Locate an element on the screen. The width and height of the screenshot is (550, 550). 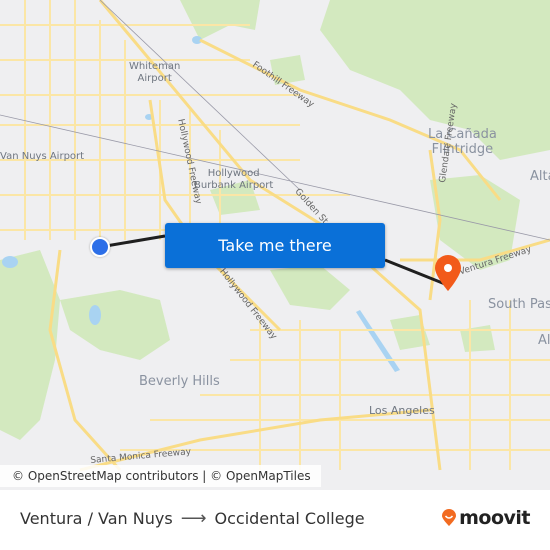
label-los-angeles: Los Angeles is located at coordinates (402, 410).